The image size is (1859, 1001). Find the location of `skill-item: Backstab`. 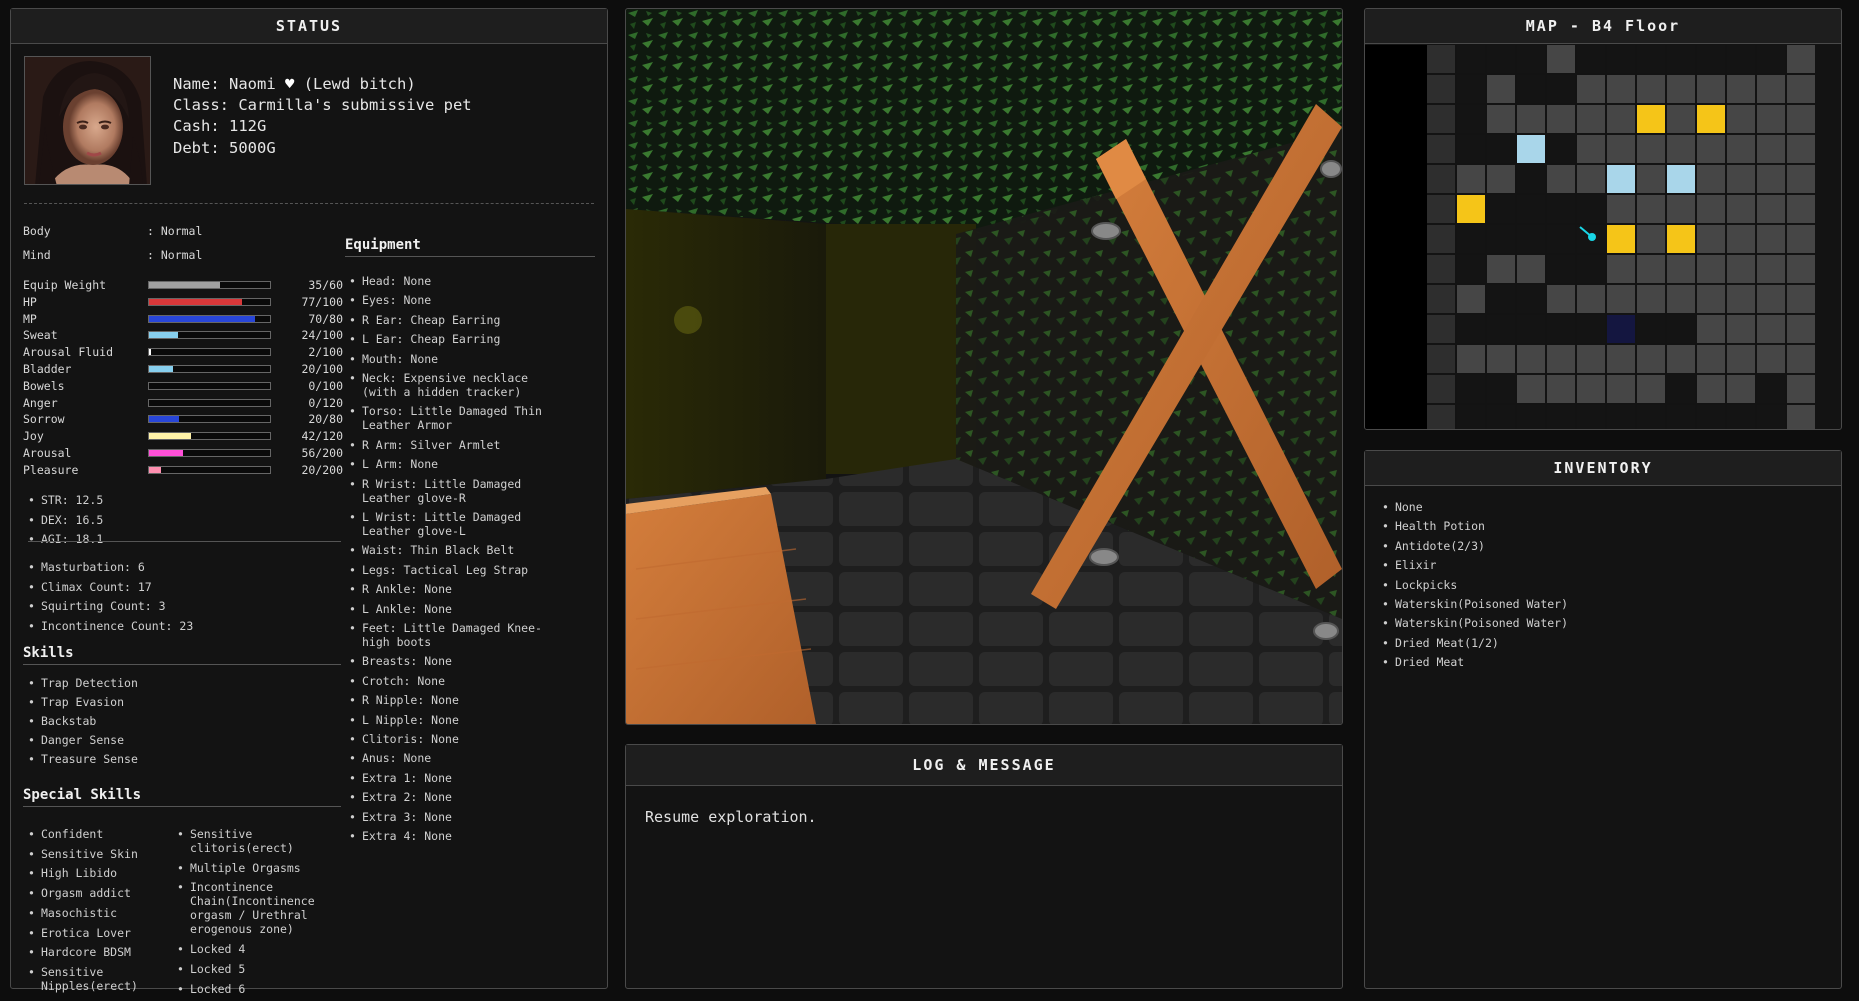

skill-item: Backstab is located at coordinates (62, 721).